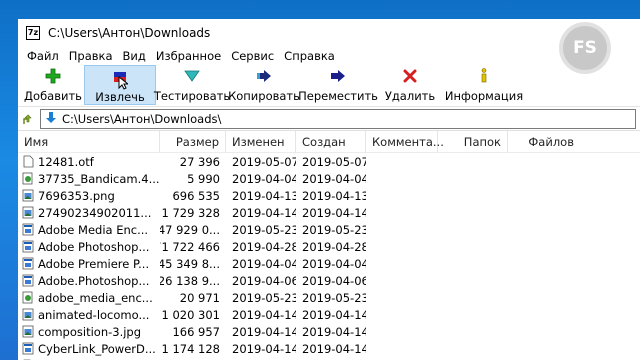  I want to click on move-button: Переместить, so click(338, 85).